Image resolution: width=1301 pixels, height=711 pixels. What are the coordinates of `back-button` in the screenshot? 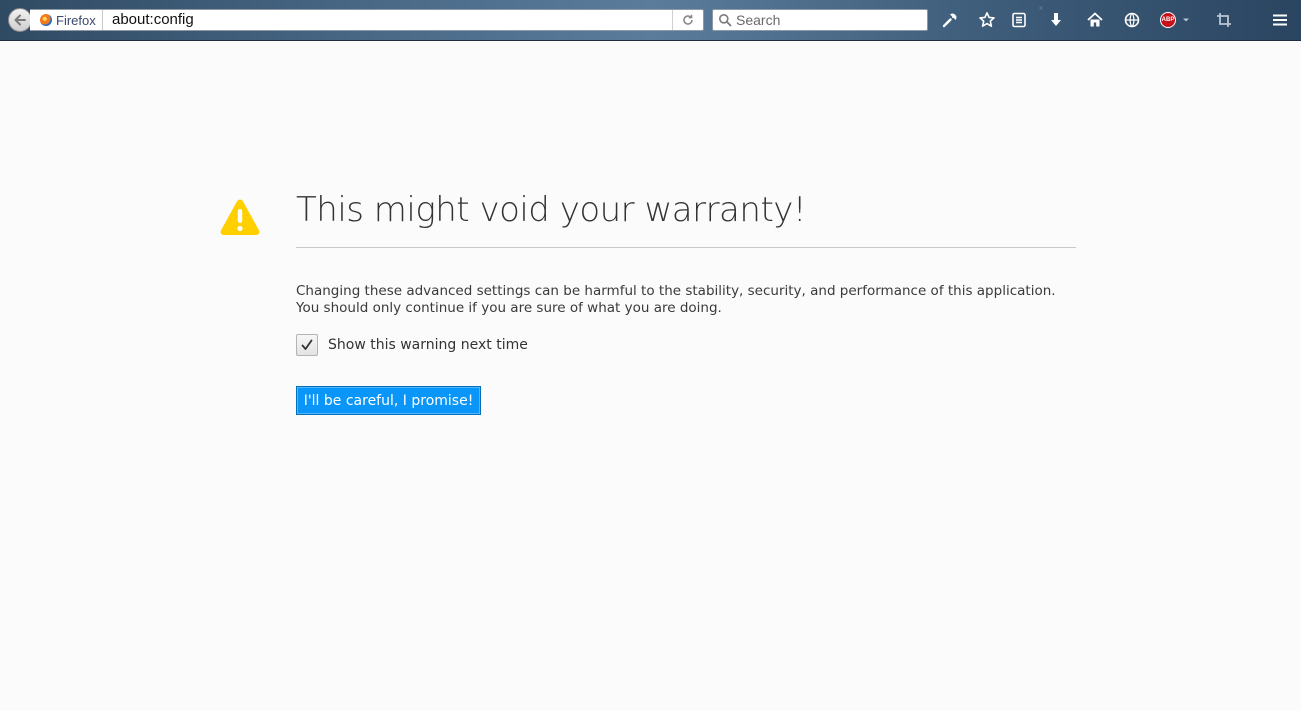 It's located at (20, 20).